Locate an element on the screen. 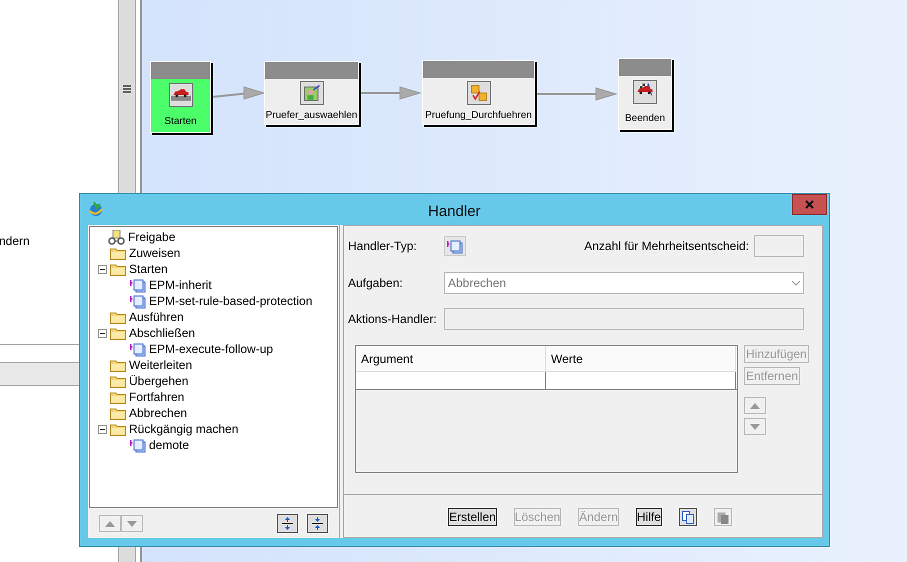  paste-button is located at coordinates (723, 517).